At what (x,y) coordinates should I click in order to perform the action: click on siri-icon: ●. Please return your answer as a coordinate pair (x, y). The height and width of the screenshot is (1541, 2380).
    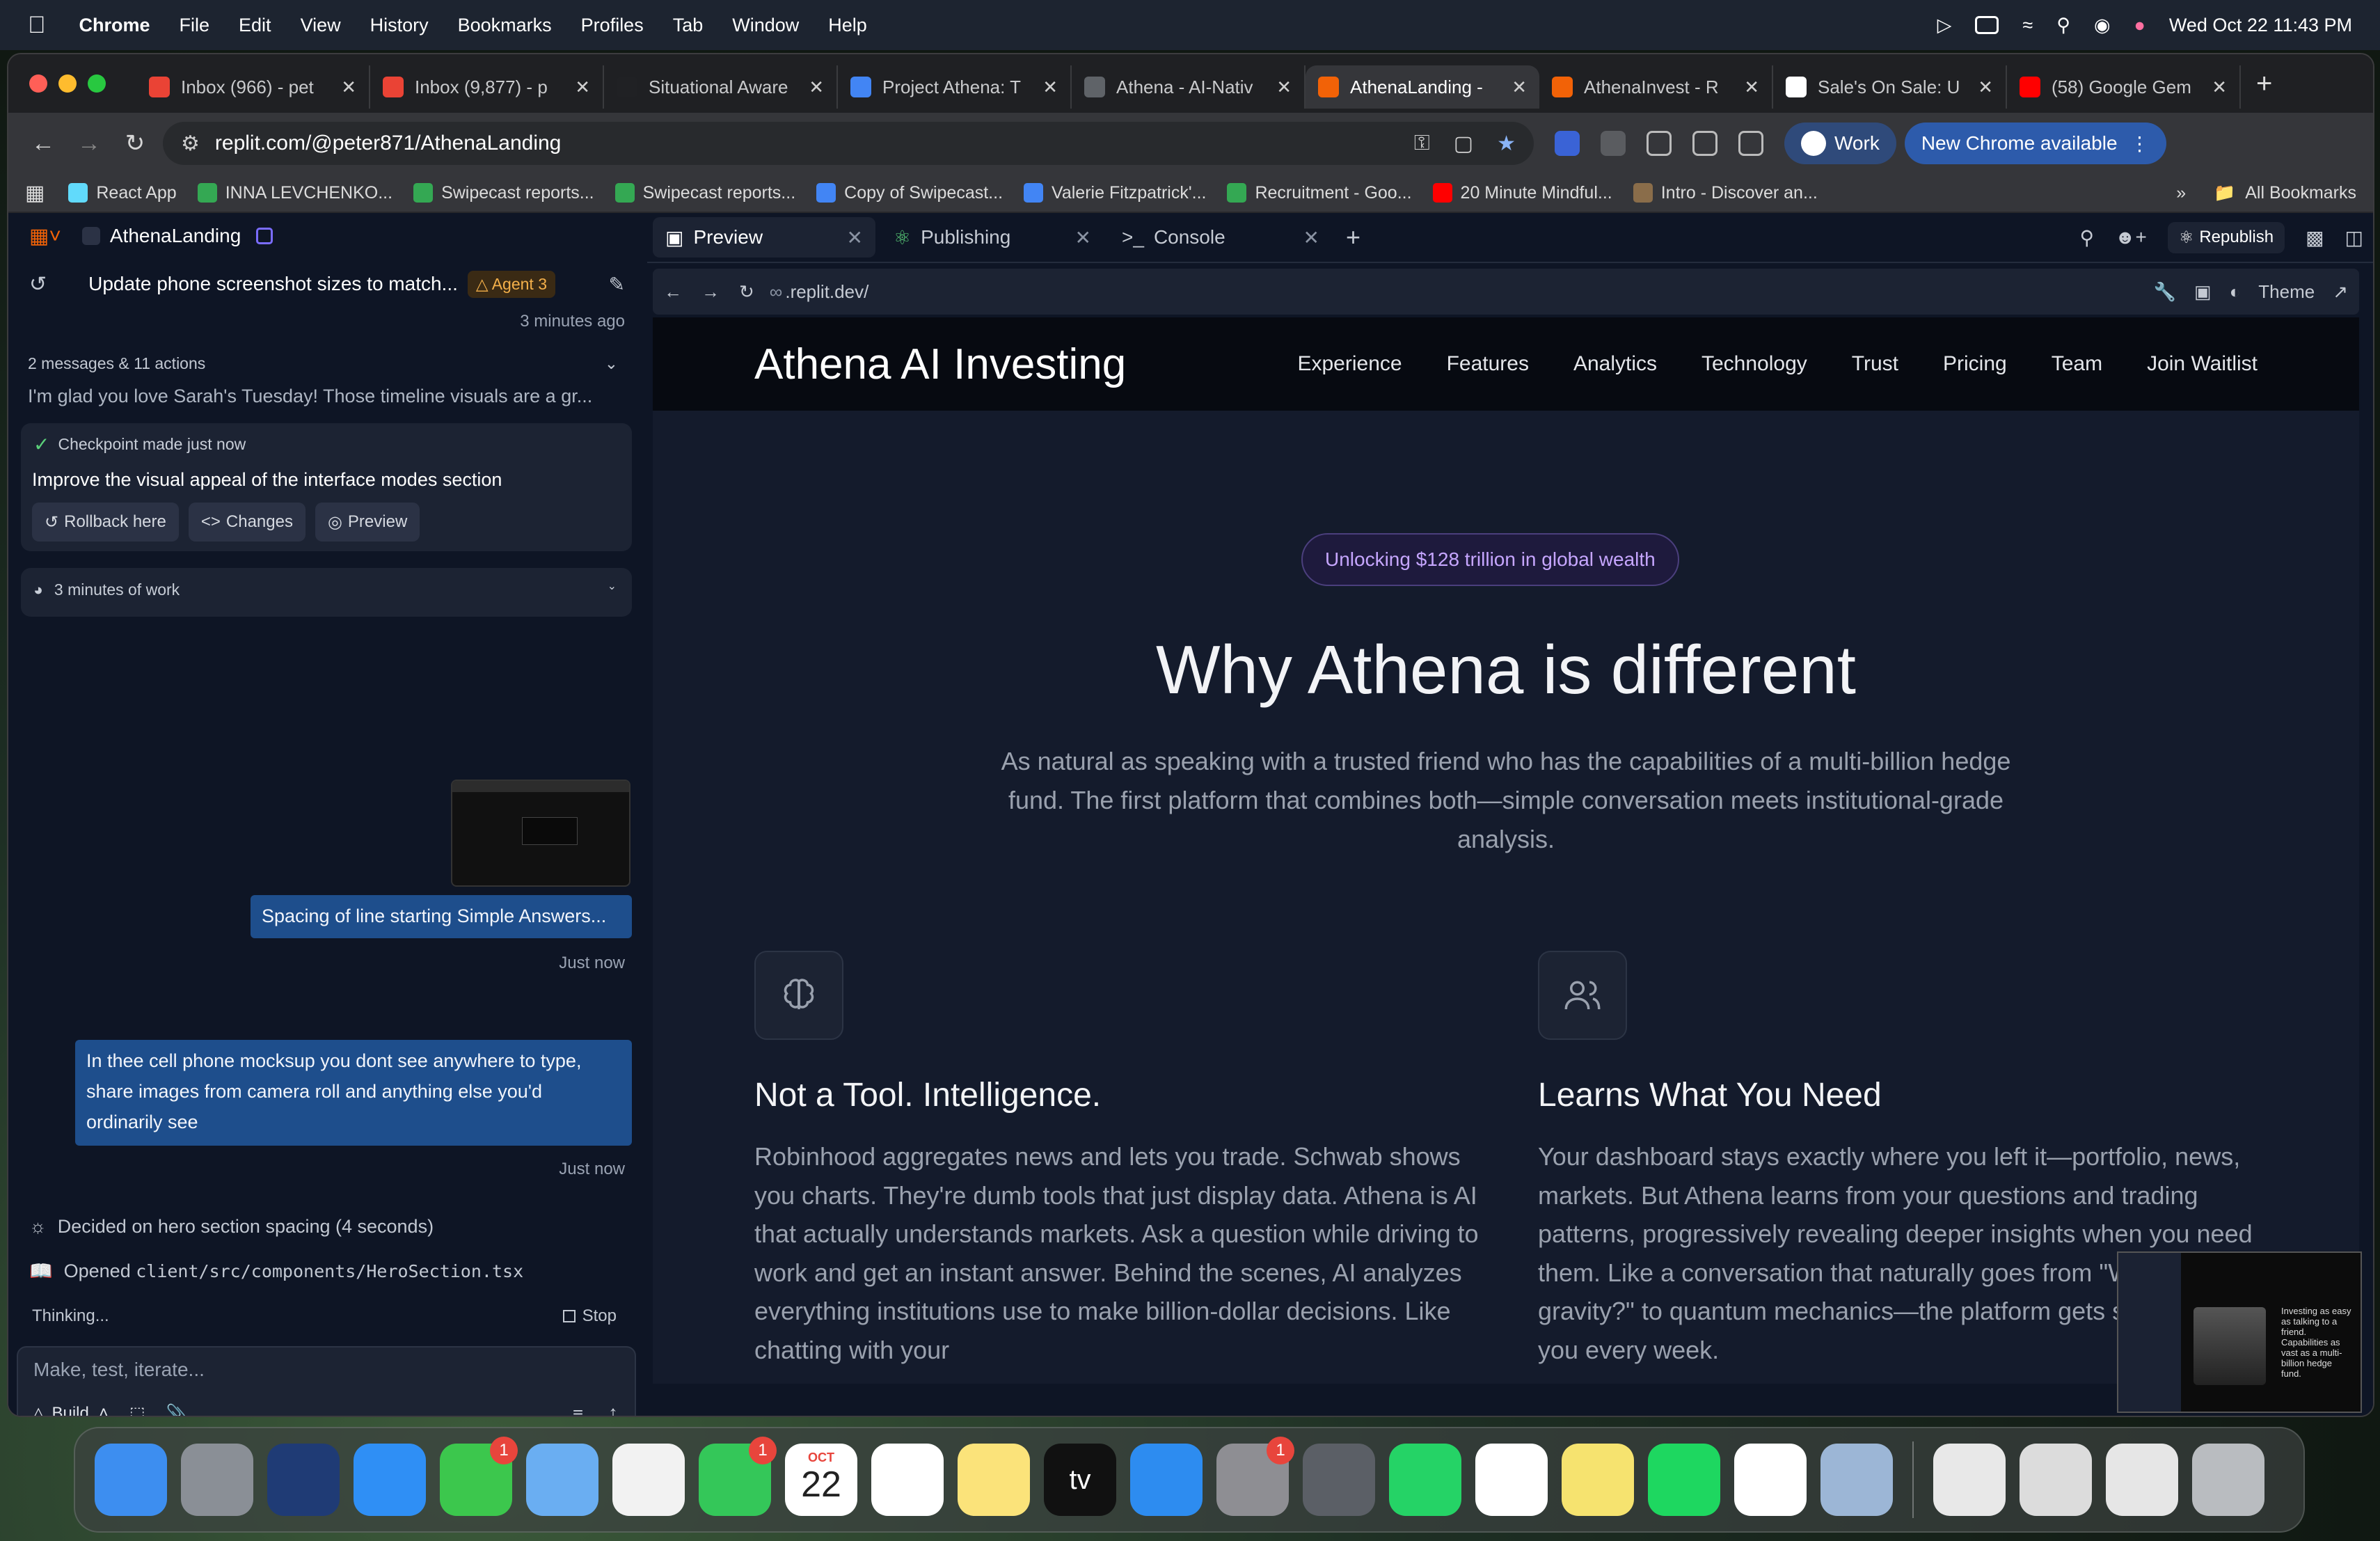
    Looking at the image, I should click on (2139, 25).